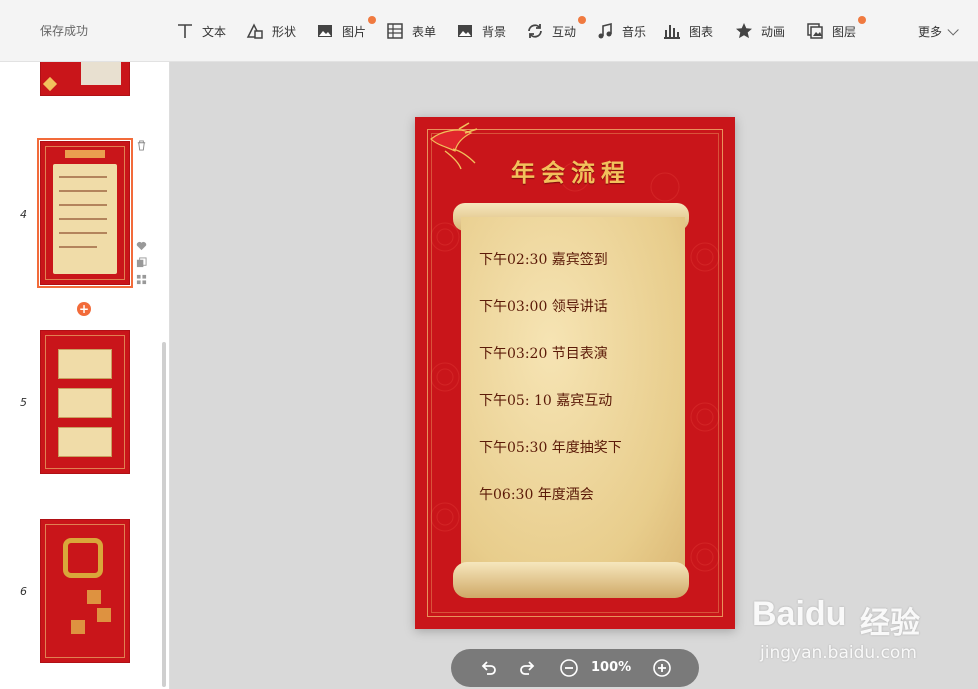 The width and height of the screenshot is (978, 689). Describe the element at coordinates (838, 653) in the screenshot. I see `watermark-url: jingyan.baidu.com` at that location.